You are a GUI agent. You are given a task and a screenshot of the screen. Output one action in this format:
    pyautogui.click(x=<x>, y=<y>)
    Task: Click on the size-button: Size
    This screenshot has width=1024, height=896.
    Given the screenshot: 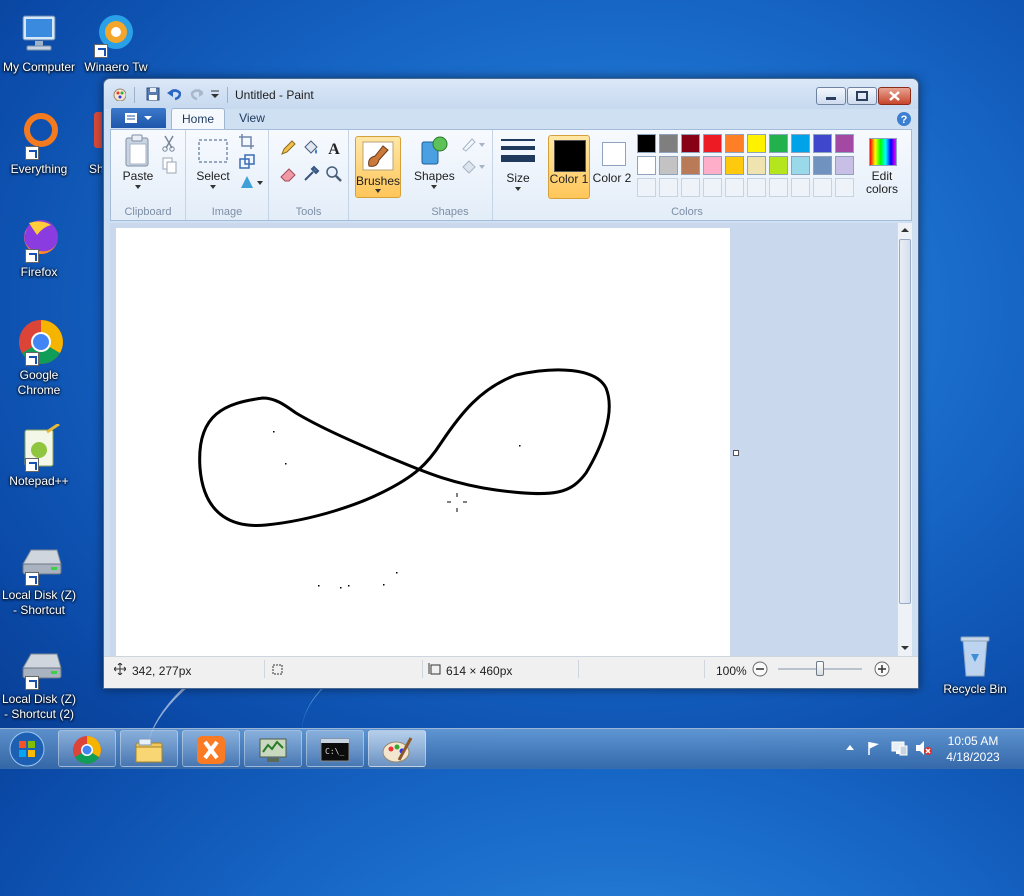 What is the action you would take?
    pyautogui.click(x=518, y=164)
    